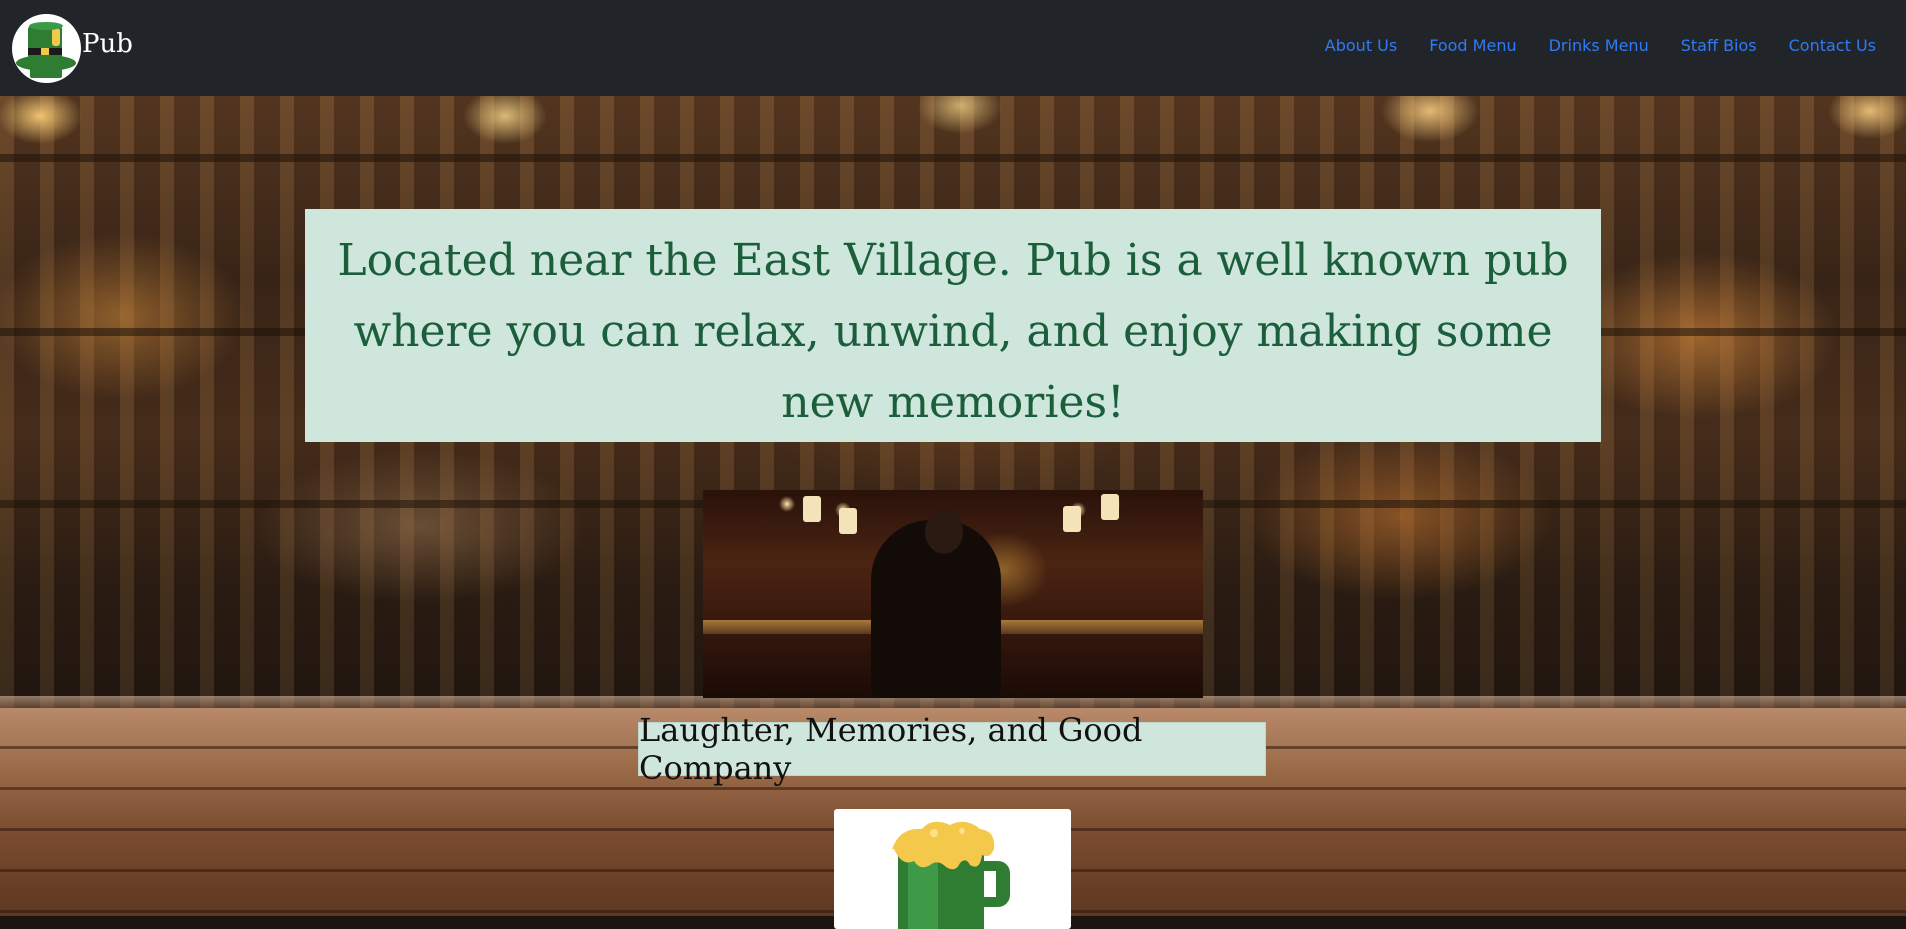 The image size is (1906, 929). What do you see at coordinates (107, 44) in the screenshot?
I see `brand-name: Pub` at bounding box center [107, 44].